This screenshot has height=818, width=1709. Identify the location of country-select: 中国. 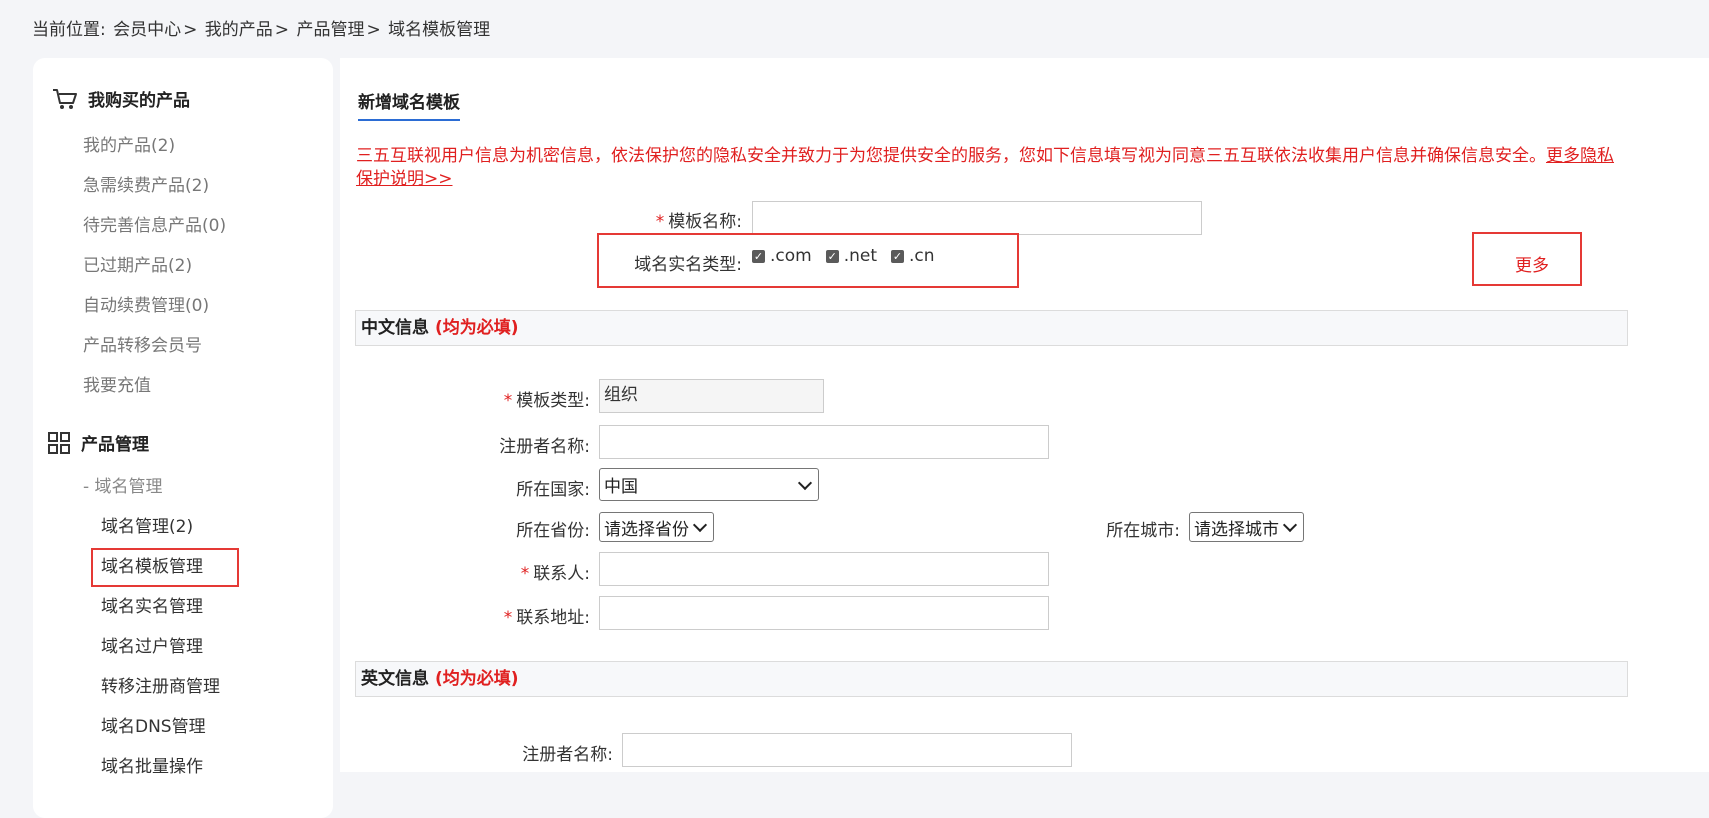
(709, 484).